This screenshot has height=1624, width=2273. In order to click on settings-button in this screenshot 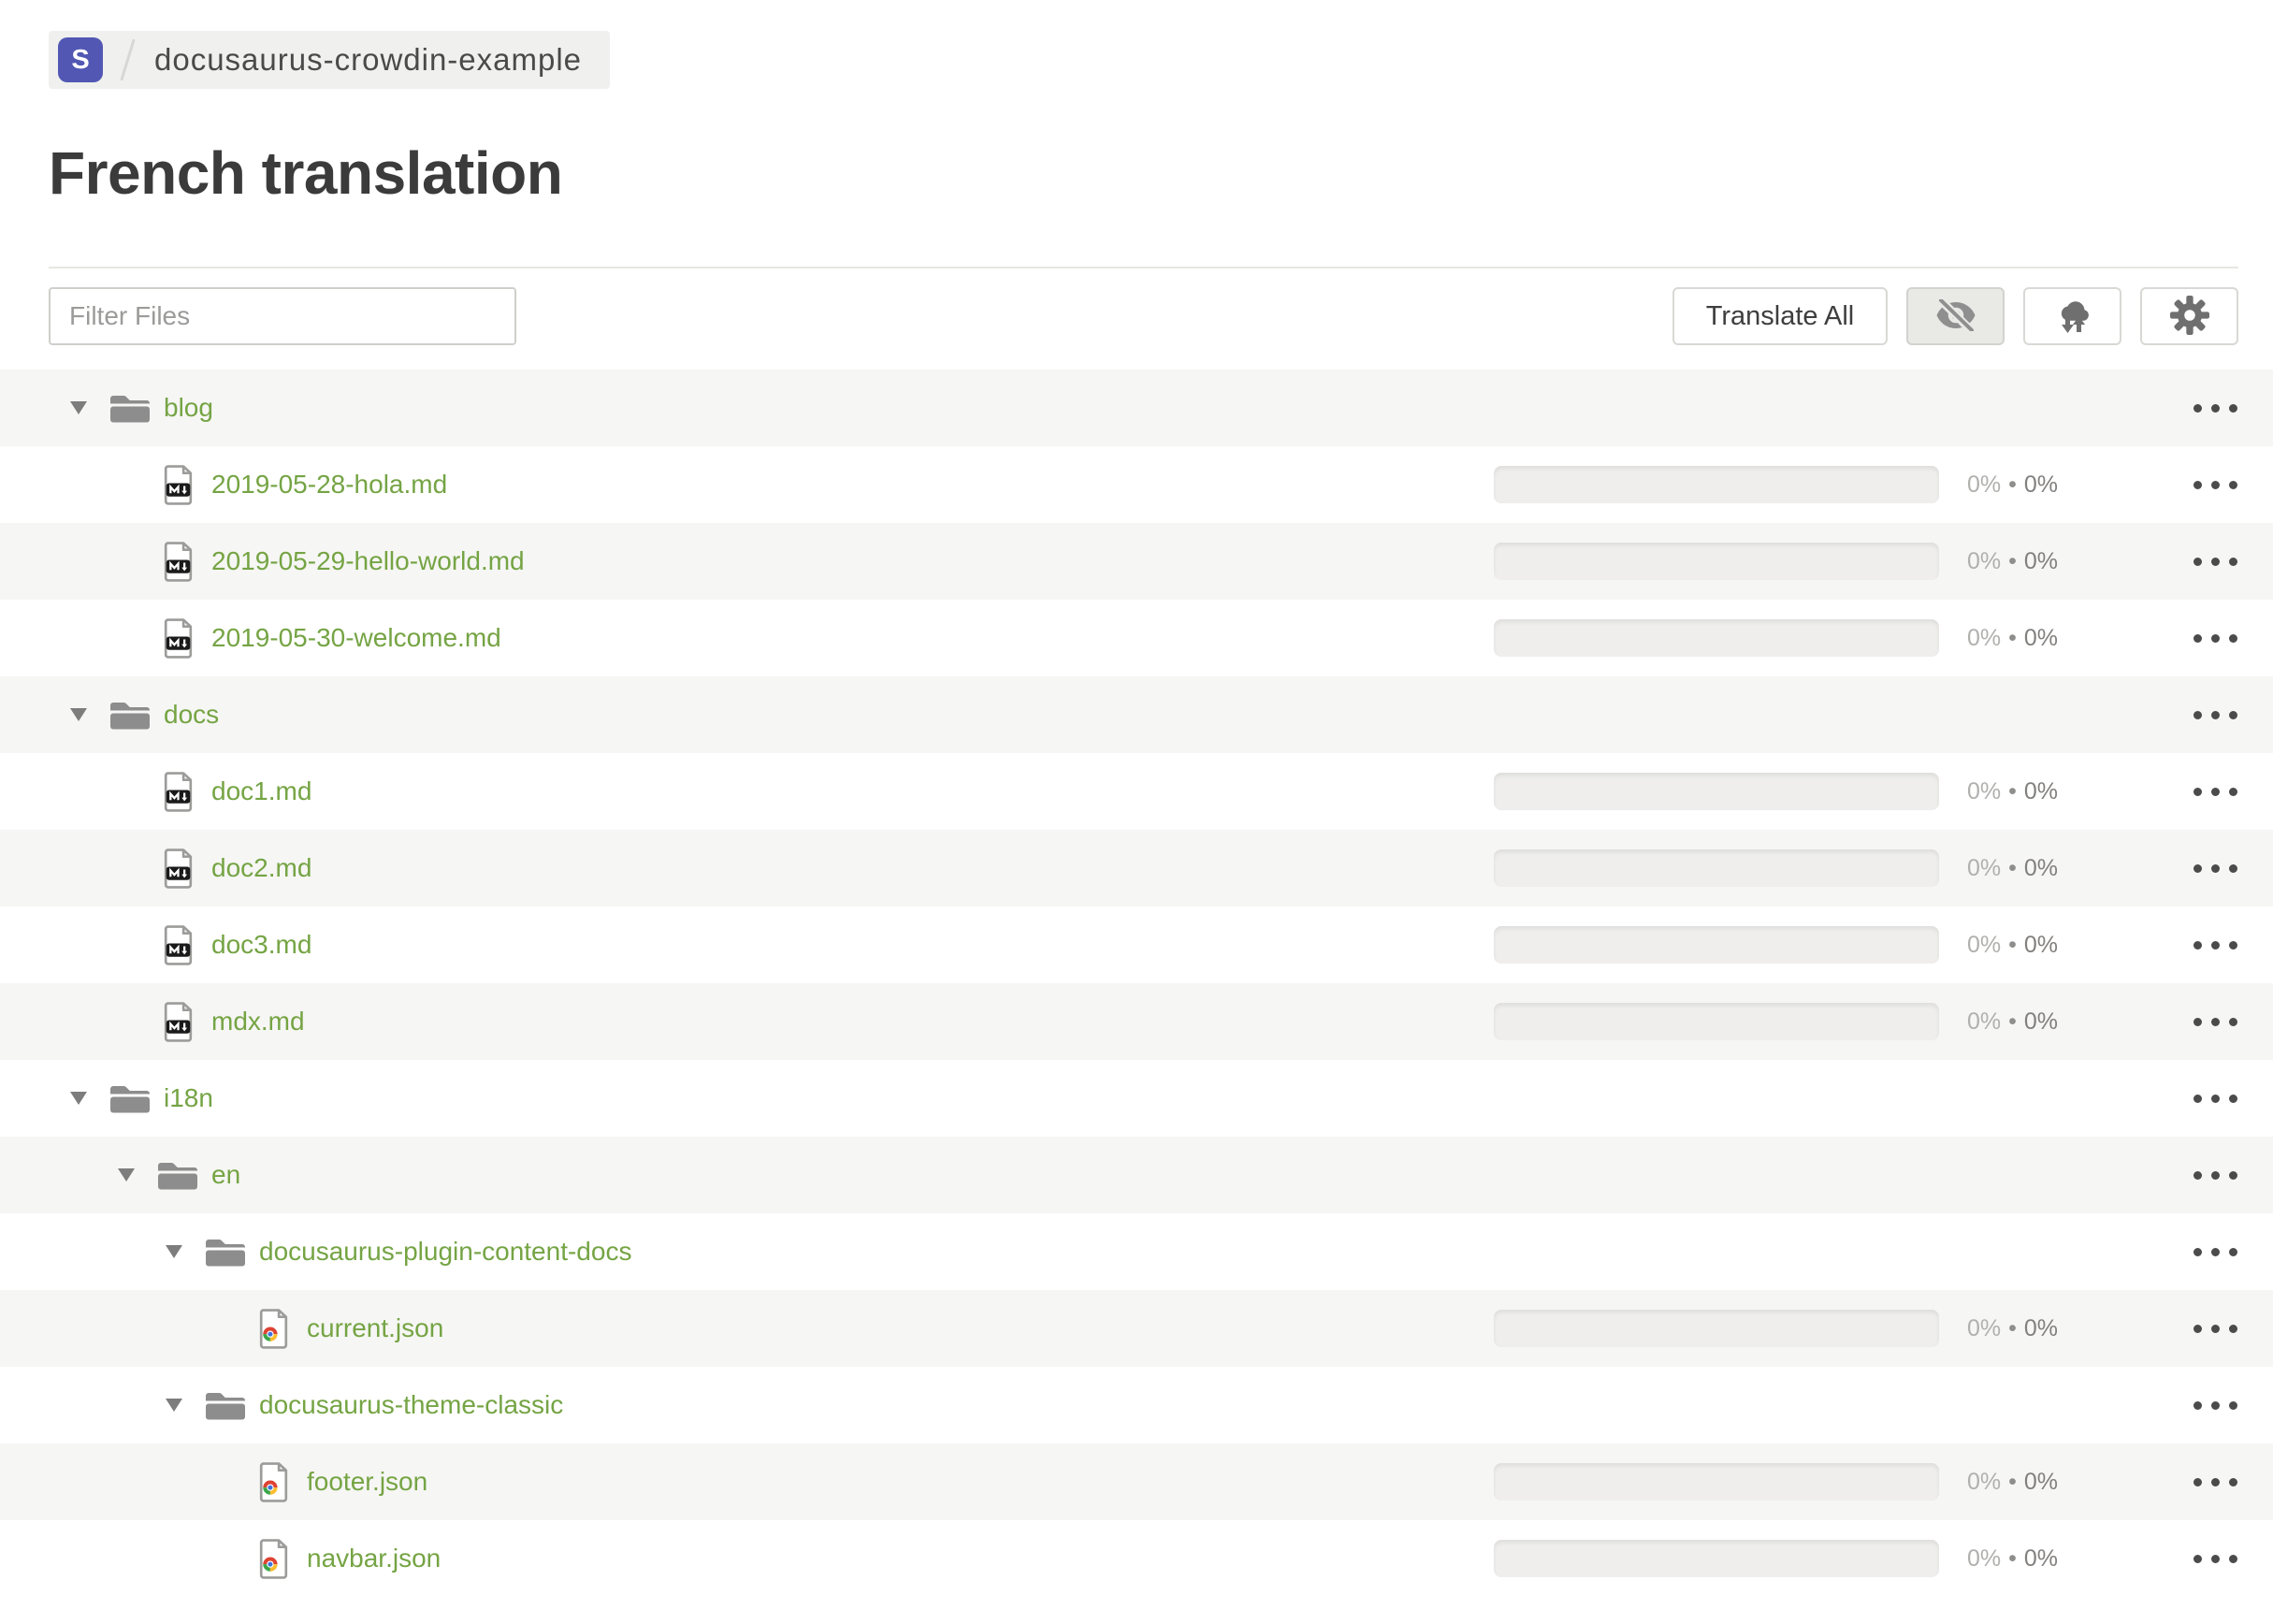, I will do `click(2189, 316)`.